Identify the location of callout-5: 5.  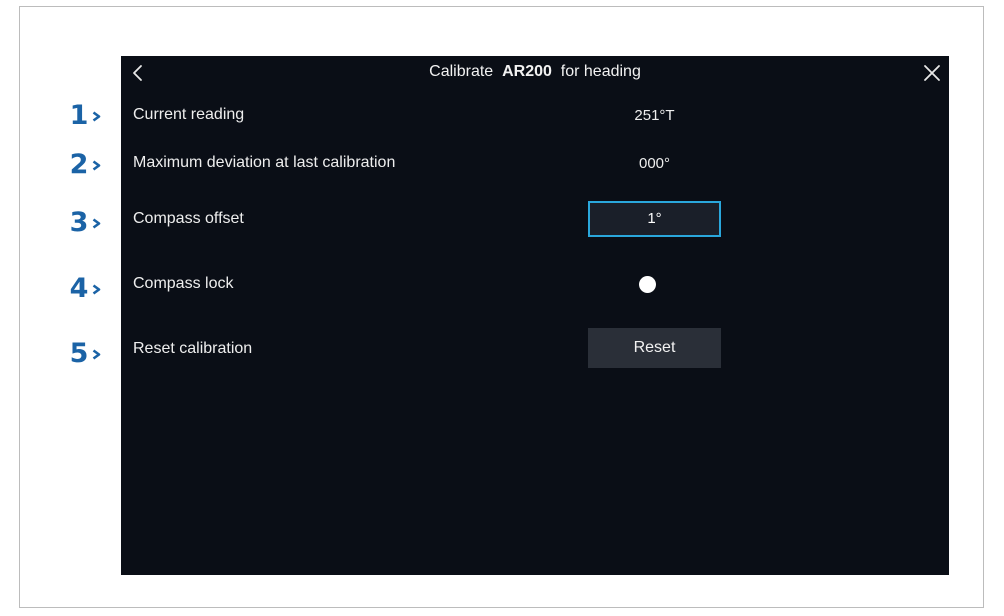
(84, 354).